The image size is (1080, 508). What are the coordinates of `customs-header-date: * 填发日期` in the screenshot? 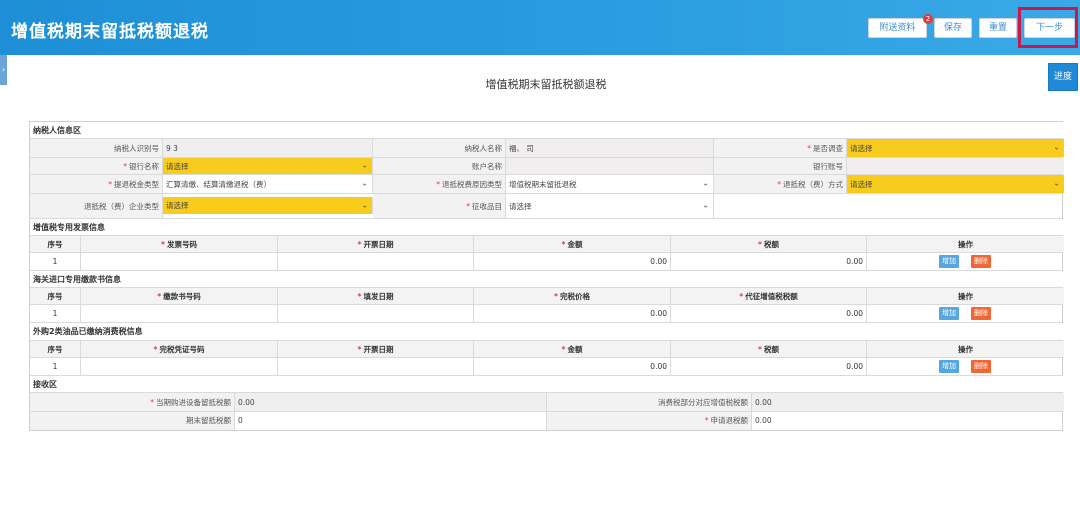 It's located at (376, 296).